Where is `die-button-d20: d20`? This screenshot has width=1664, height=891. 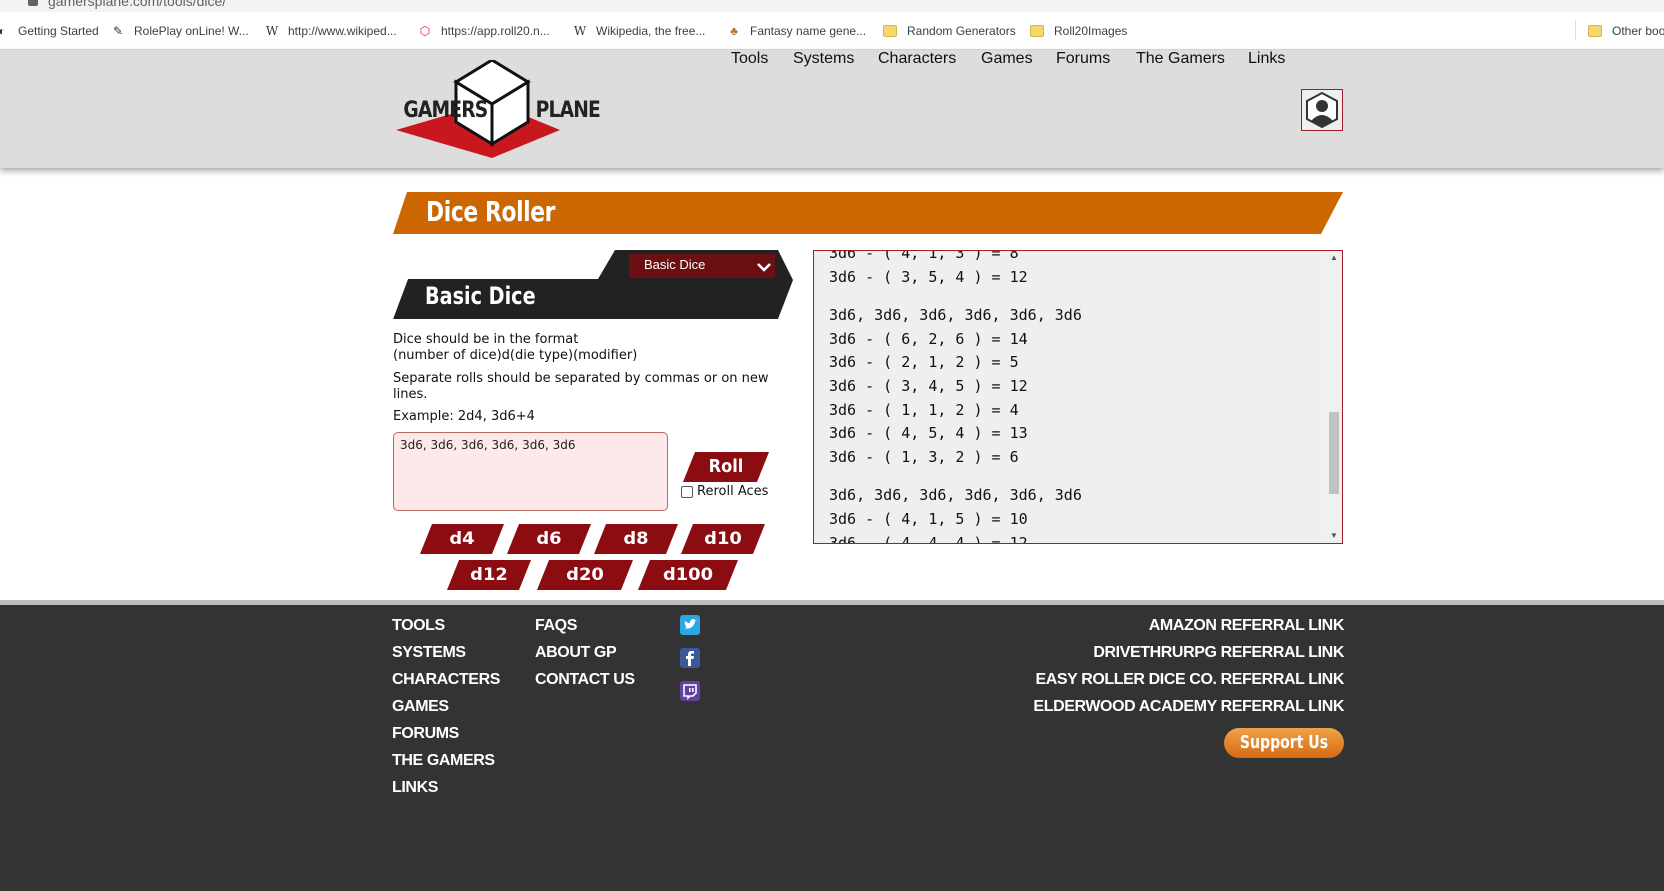
die-button-d20: d20 is located at coordinates (585, 575).